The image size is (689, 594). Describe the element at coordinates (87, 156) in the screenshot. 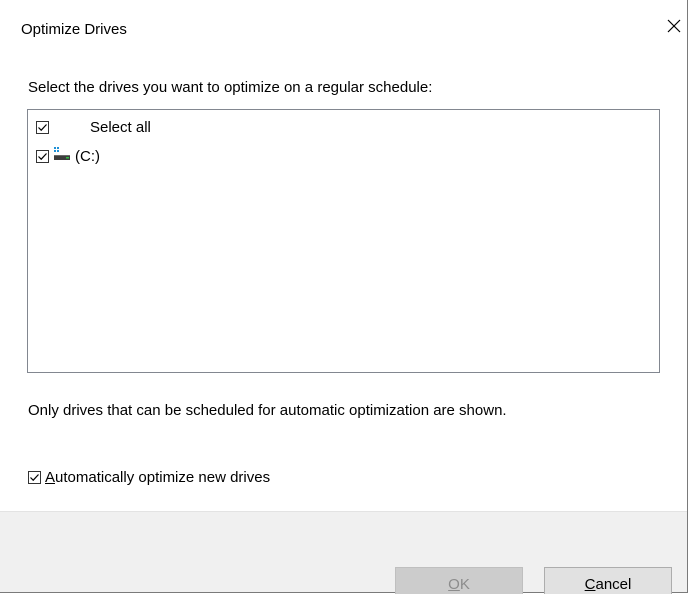

I see `drive-c-label: (C:)` at that location.